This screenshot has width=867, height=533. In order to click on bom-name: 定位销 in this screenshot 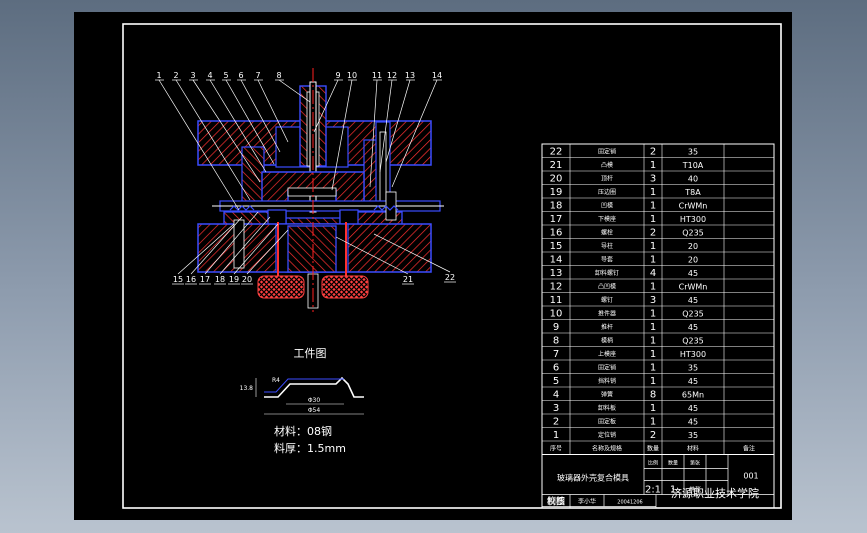, I will do `click(607, 435)`.